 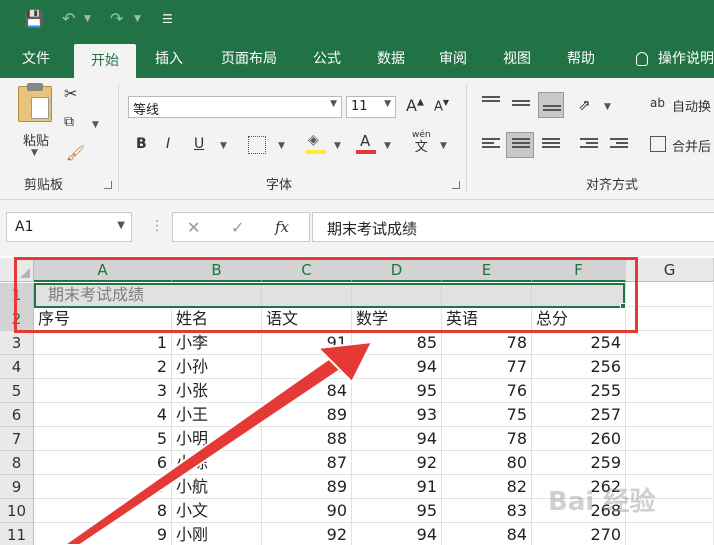 What do you see at coordinates (579, 343) in the screenshot?
I see `cell-f3: 254` at bounding box center [579, 343].